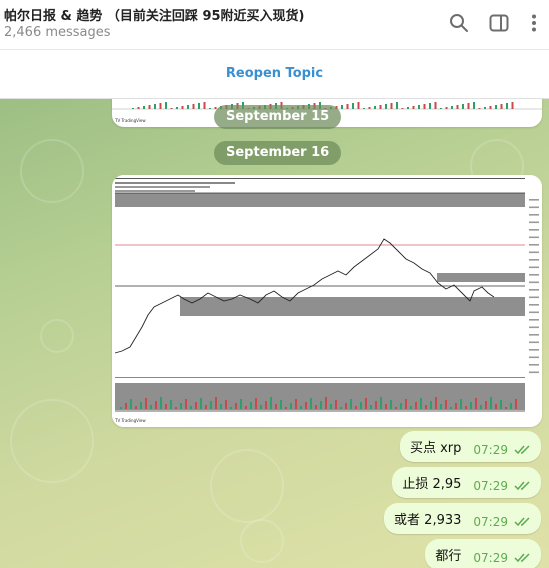  What do you see at coordinates (462, 518) in the screenshot?
I see `message-bubble: 或者 2,933 07:29` at bounding box center [462, 518].